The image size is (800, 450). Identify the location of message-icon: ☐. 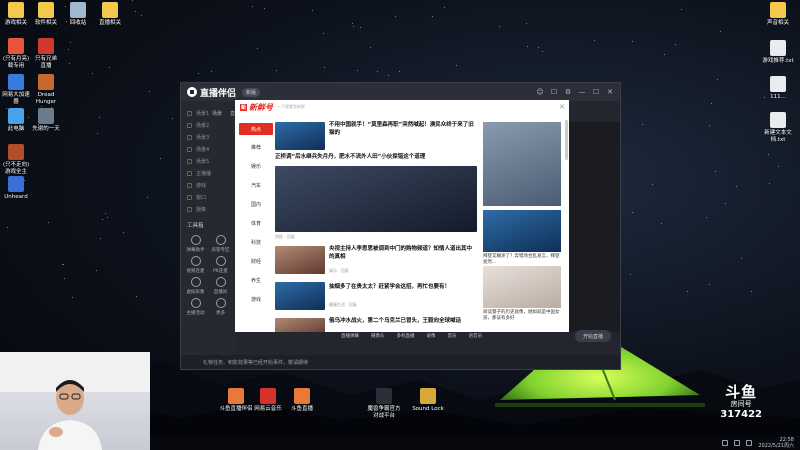
(554, 92).